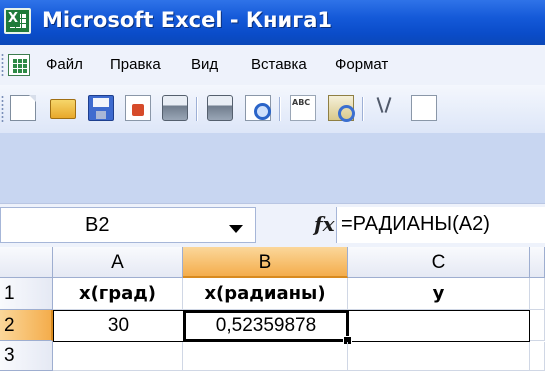 The image size is (545, 371). I want to click on title-bar: Microsoft Excel - Книга1, so click(272, 22).